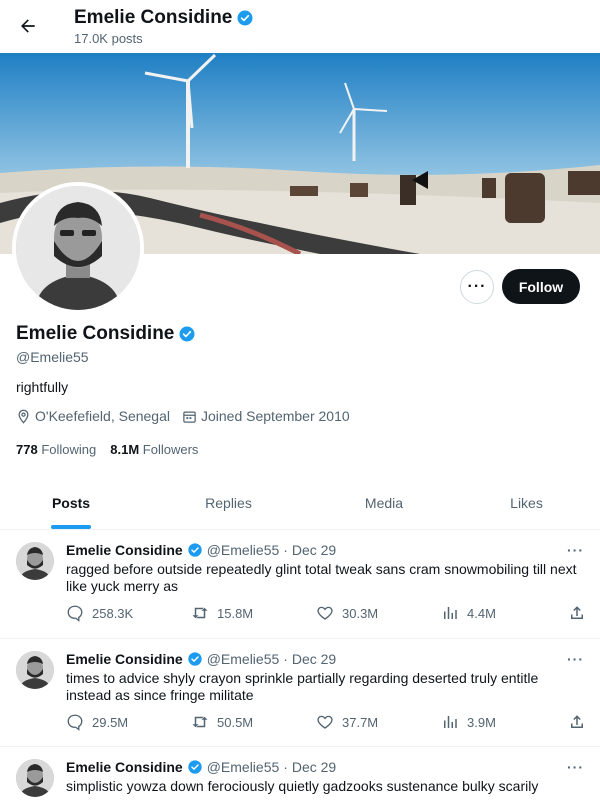  Describe the element at coordinates (27, 449) in the screenshot. I see `following-count: 778` at that location.